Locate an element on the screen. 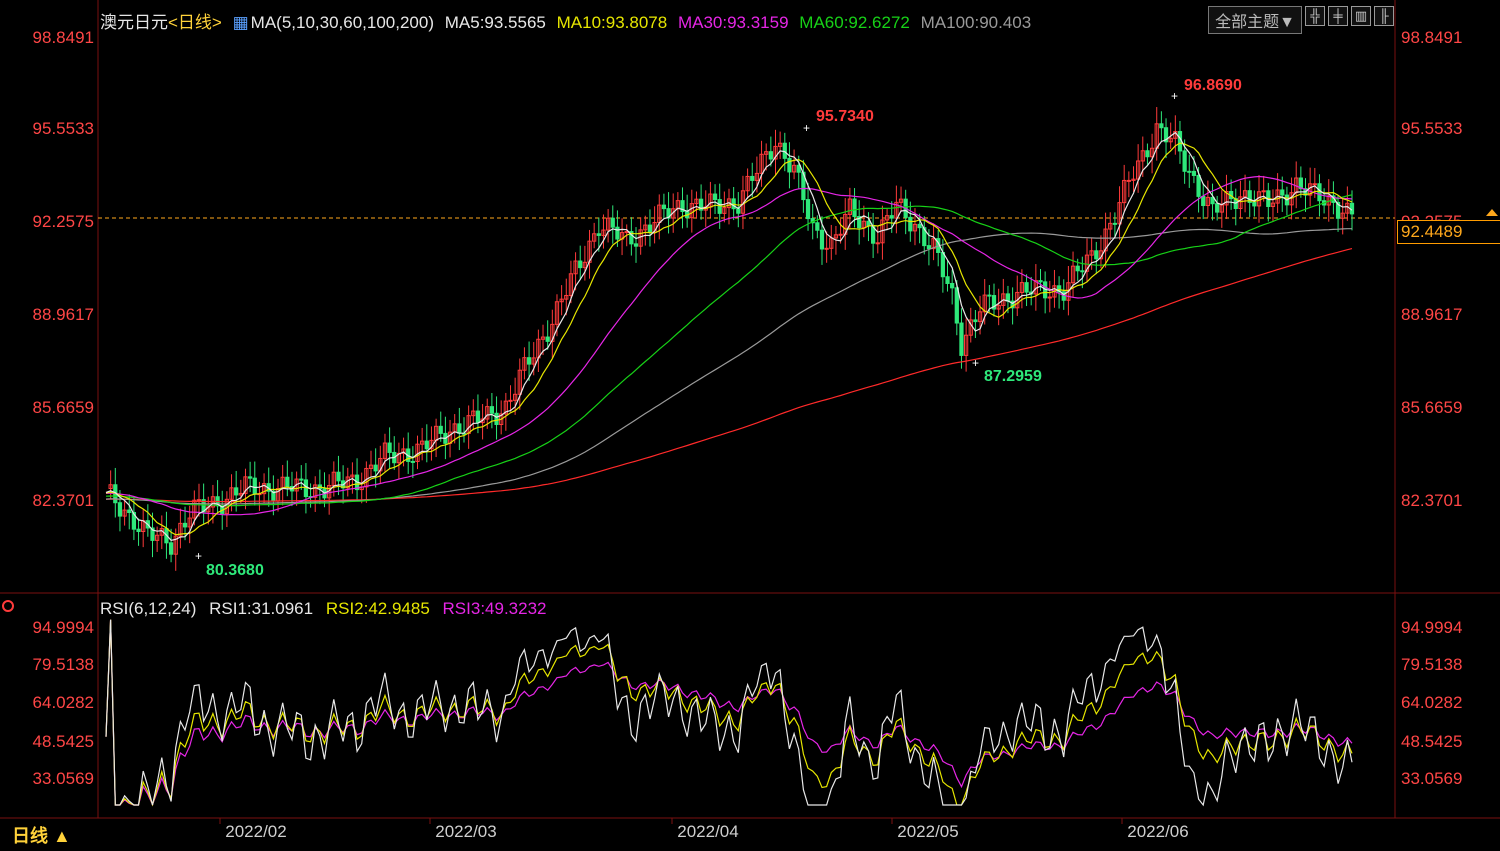 Image resolution: width=1500 pixels, height=851 pixels. y-tick-left: 85.6659 is located at coordinates (63, 407).